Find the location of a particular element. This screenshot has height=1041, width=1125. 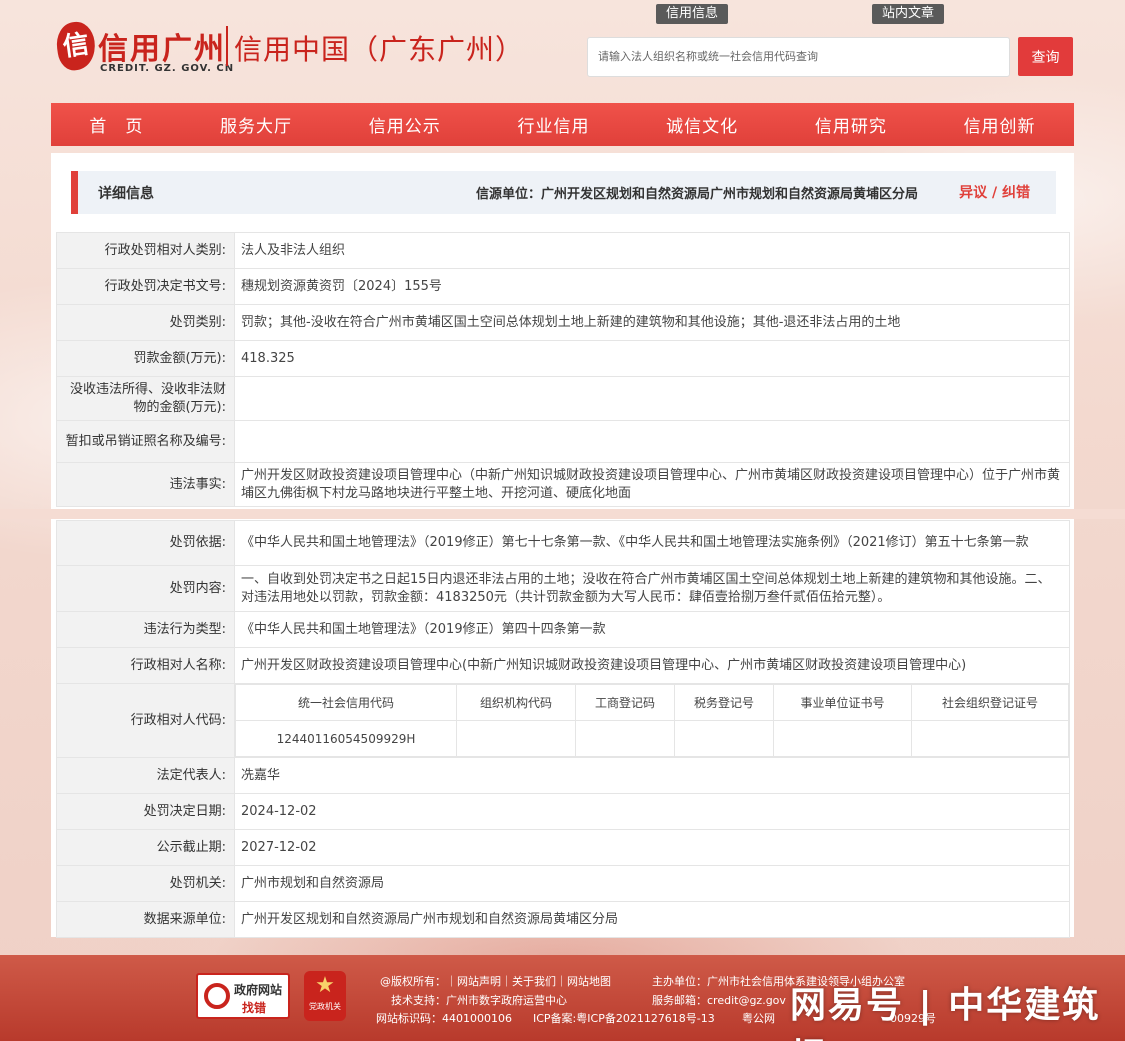

table-row: 违法行为类型: 《中华人民共和国土地管理法》（2019修正）第四十四条第一款 is located at coordinates (563, 629).